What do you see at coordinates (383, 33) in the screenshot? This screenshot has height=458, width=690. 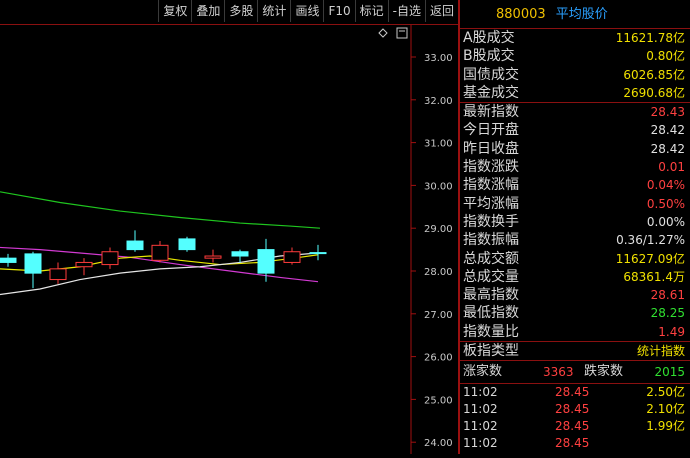 I see `diamond-icon` at bounding box center [383, 33].